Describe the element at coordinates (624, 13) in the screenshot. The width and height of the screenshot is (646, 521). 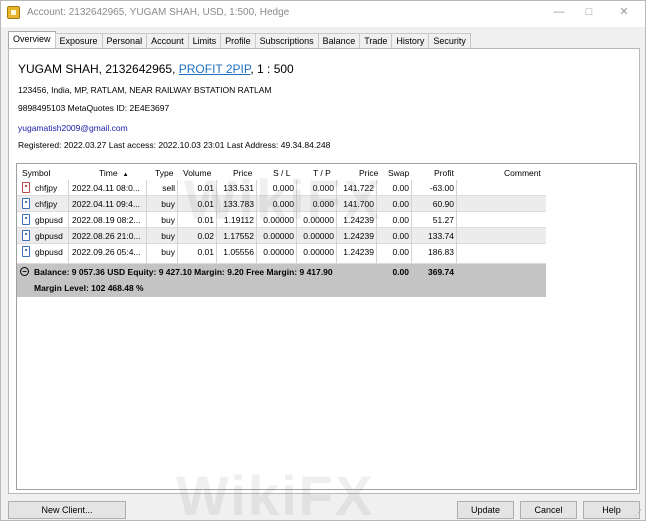
I see `close-button: ✕` at that location.